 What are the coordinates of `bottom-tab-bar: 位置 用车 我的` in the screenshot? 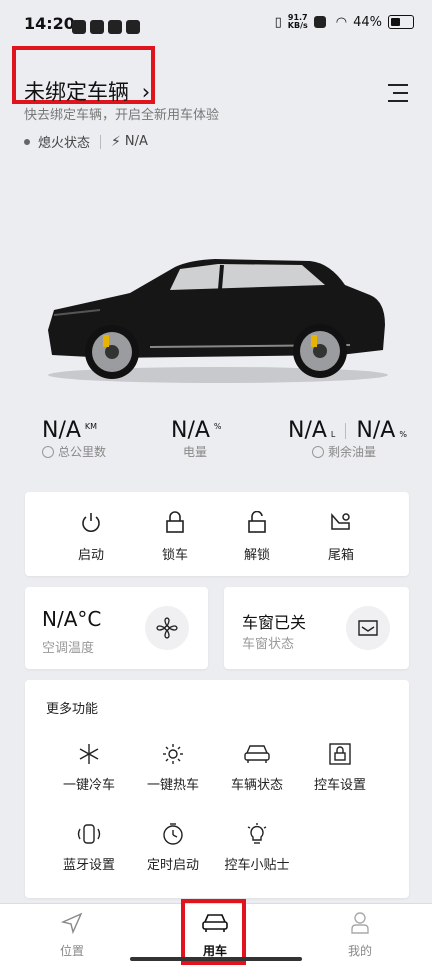 It's located at (216, 932).